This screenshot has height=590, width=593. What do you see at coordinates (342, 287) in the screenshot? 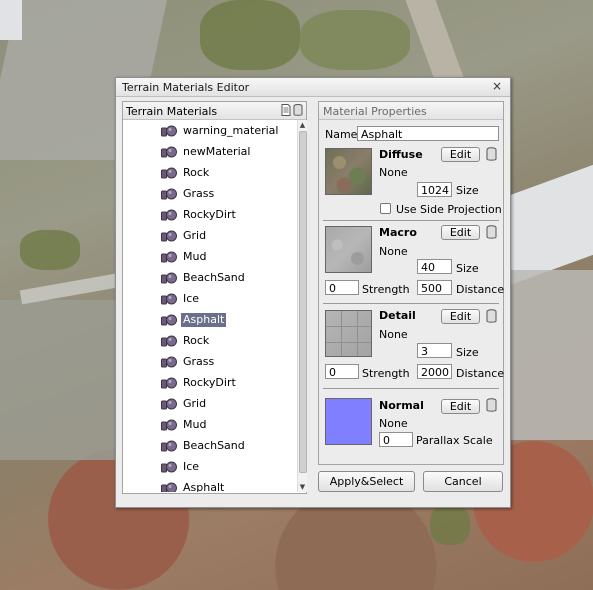
I see `macro-strength-input: 0` at bounding box center [342, 287].